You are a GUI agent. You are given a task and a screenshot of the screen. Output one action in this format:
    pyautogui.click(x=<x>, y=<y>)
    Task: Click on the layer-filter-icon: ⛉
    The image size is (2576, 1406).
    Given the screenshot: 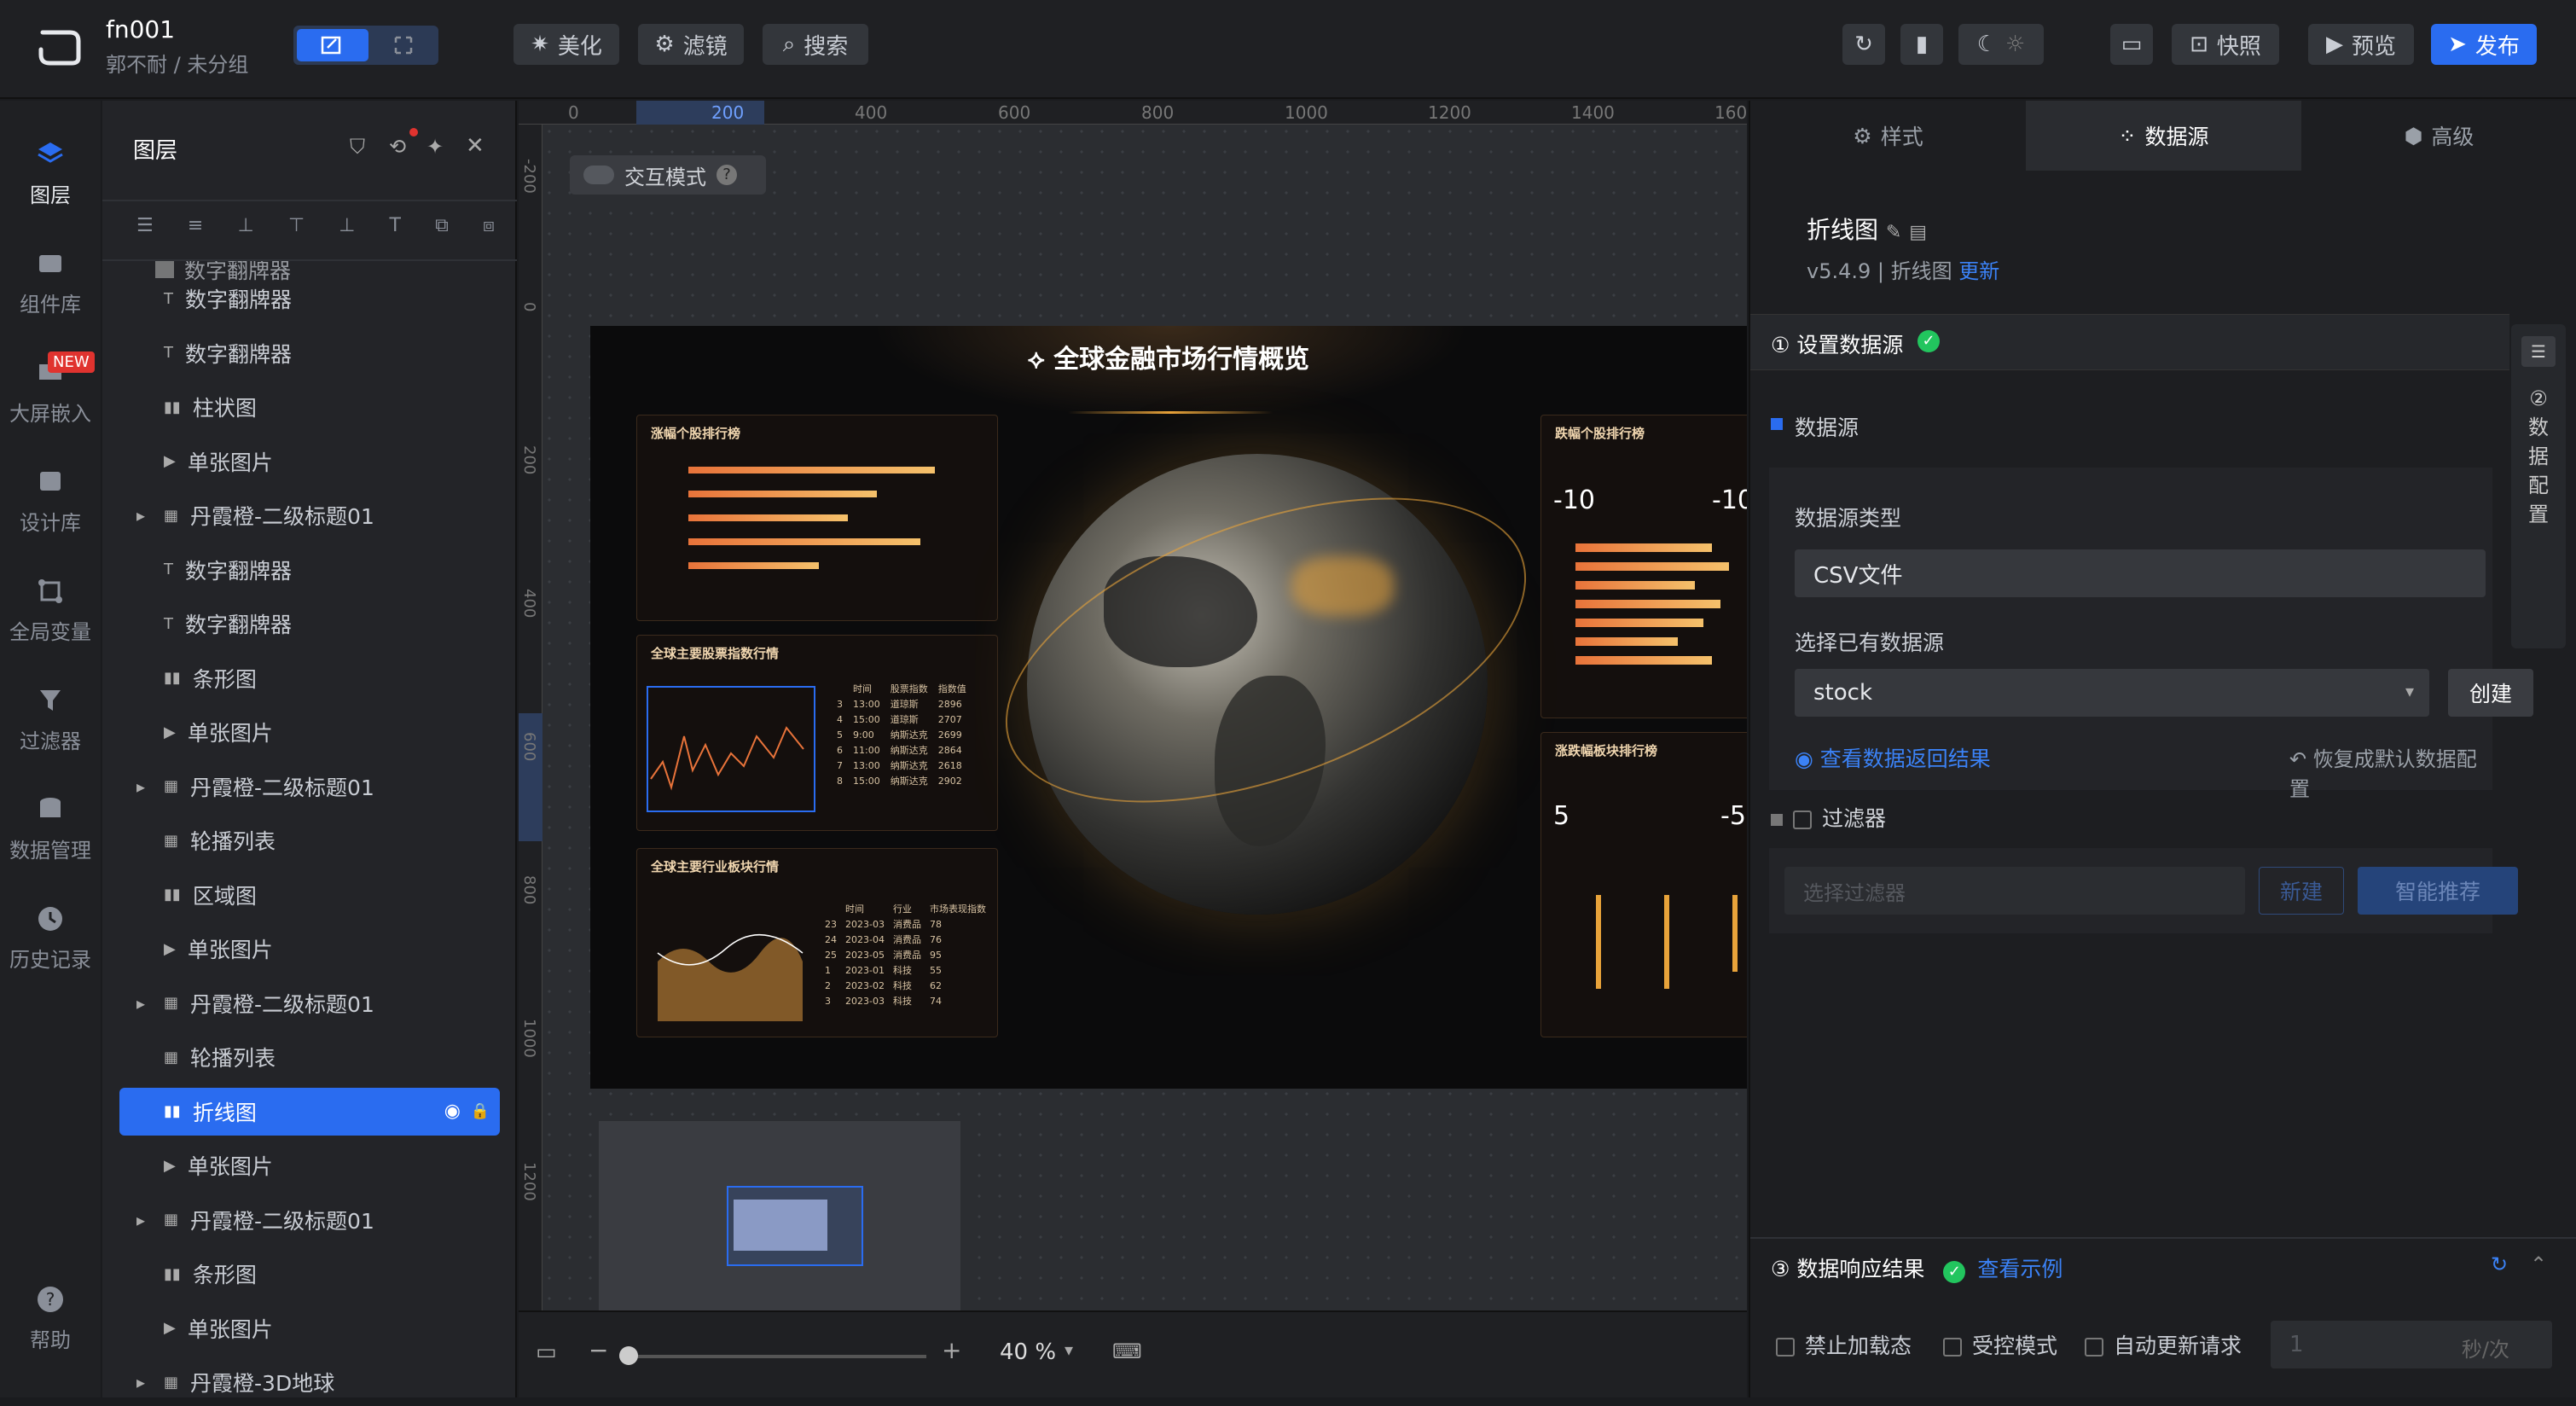 What is the action you would take?
    pyautogui.click(x=357, y=147)
    